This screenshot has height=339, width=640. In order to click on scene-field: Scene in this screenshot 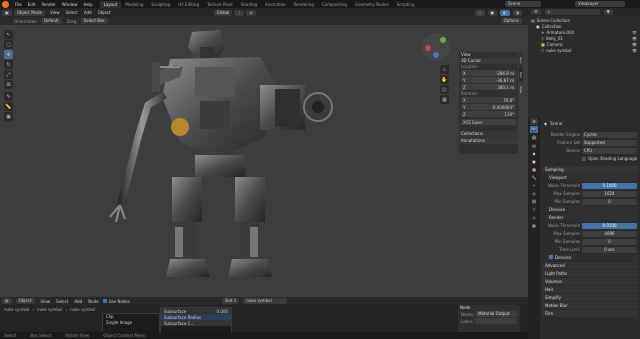, I will do `click(523, 4)`.